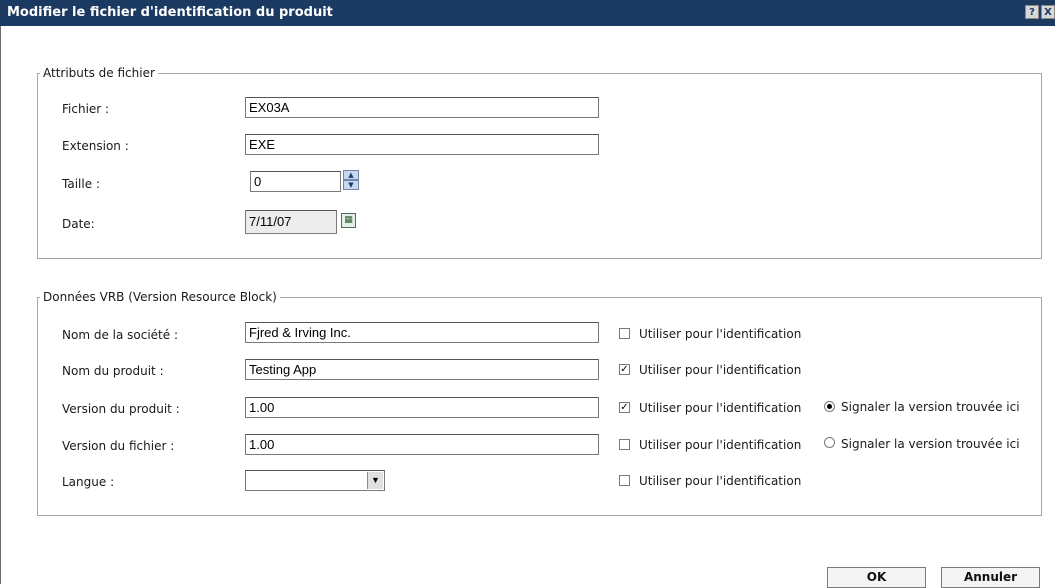 The image size is (1055, 588). Describe the element at coordinates (160, 297) in the screenshot. I see `vrb-legend: Données VRB (Version Resource Block)` at that location.